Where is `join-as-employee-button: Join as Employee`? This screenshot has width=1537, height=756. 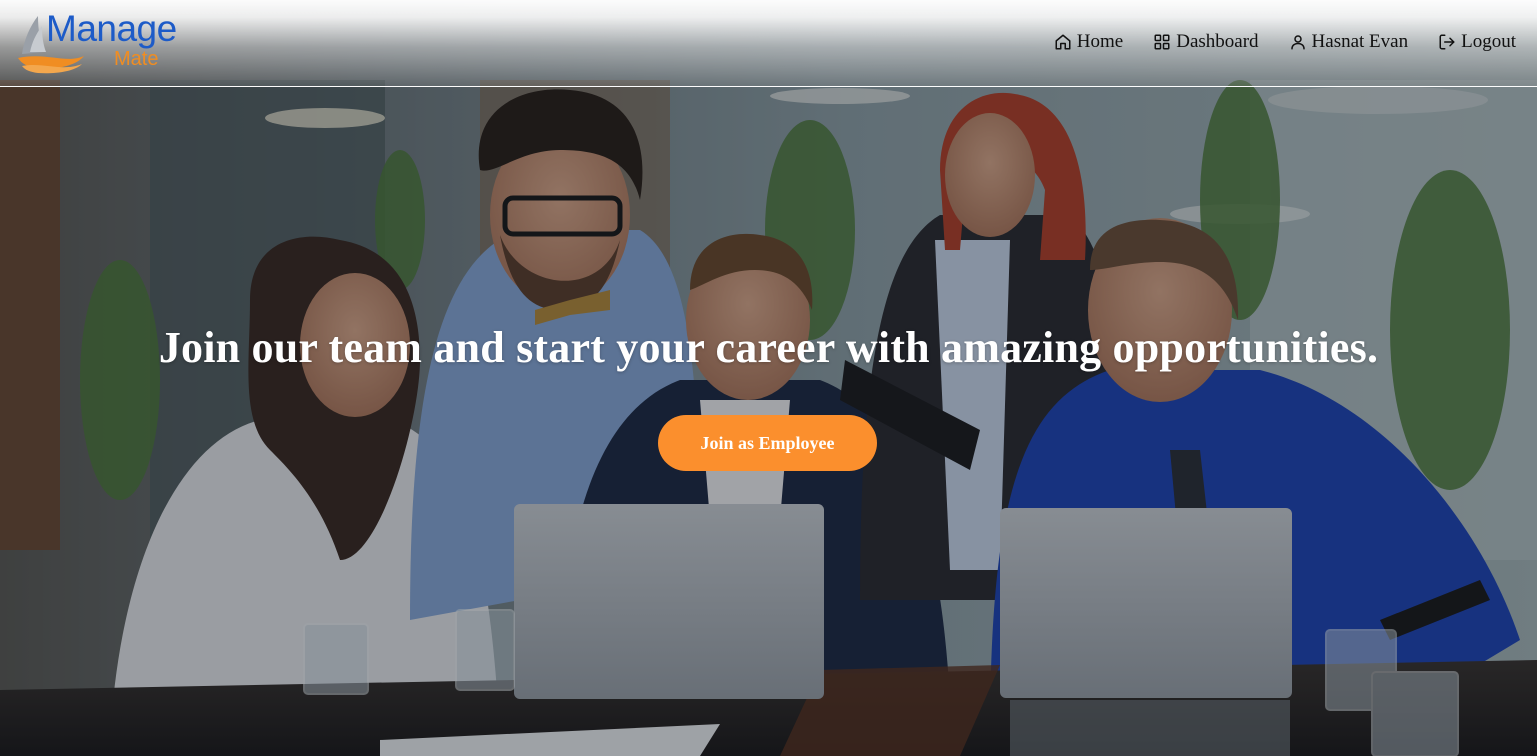
join-as-employee-button: Join as Employee is located at coordinates (767, 443).